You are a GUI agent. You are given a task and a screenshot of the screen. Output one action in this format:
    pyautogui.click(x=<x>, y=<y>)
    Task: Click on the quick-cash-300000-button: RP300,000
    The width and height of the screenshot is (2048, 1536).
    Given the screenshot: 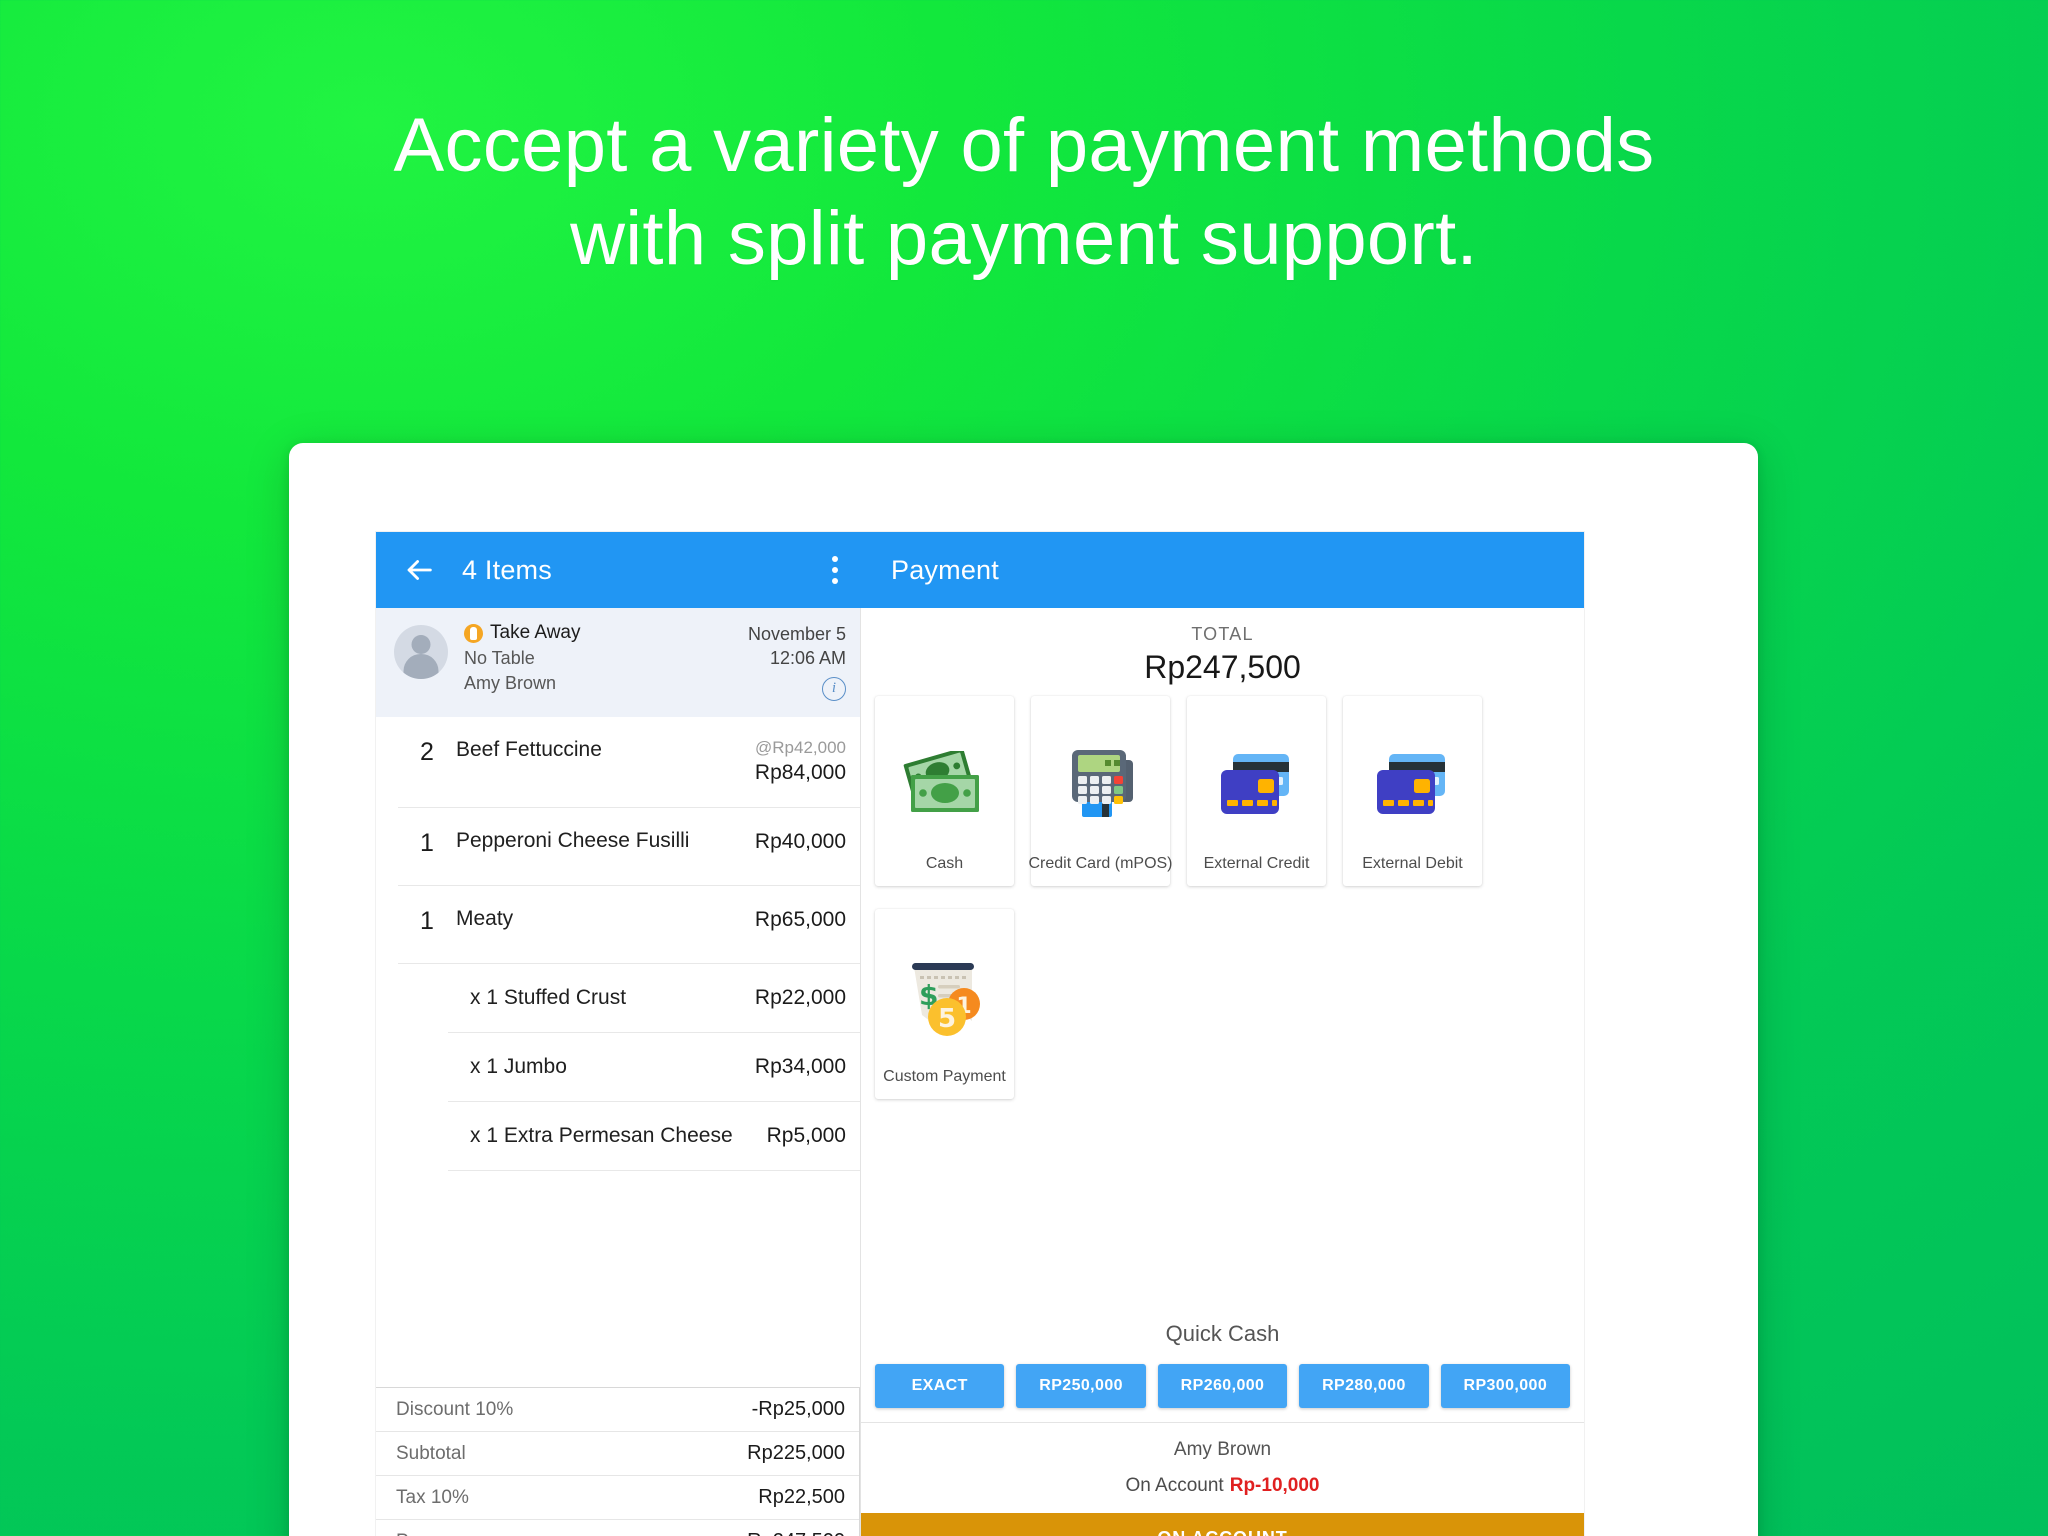 What is the action you would take?
    pyautogui.click(x=1505, y=1386)
    